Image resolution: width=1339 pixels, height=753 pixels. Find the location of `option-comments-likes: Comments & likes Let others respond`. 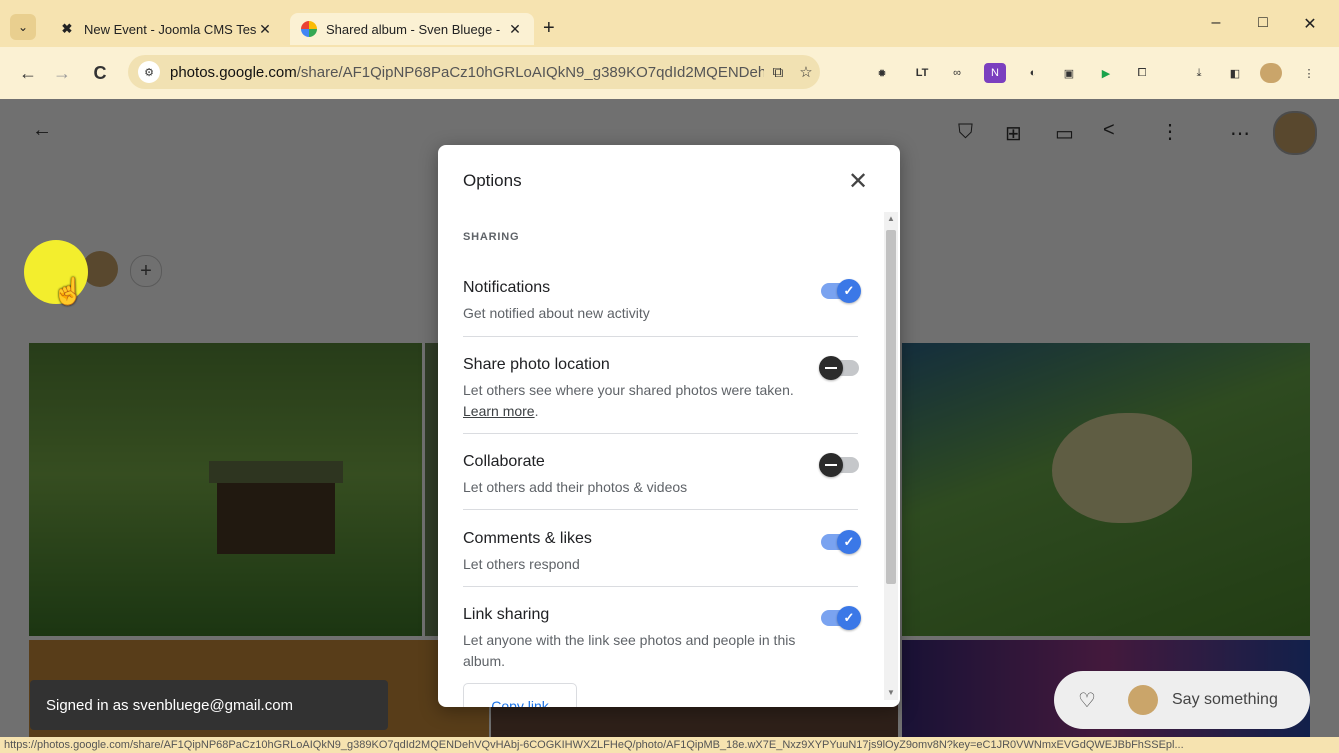

option-comments-likes: Comments & likes Let others respond is located at coordinates (660, 552).